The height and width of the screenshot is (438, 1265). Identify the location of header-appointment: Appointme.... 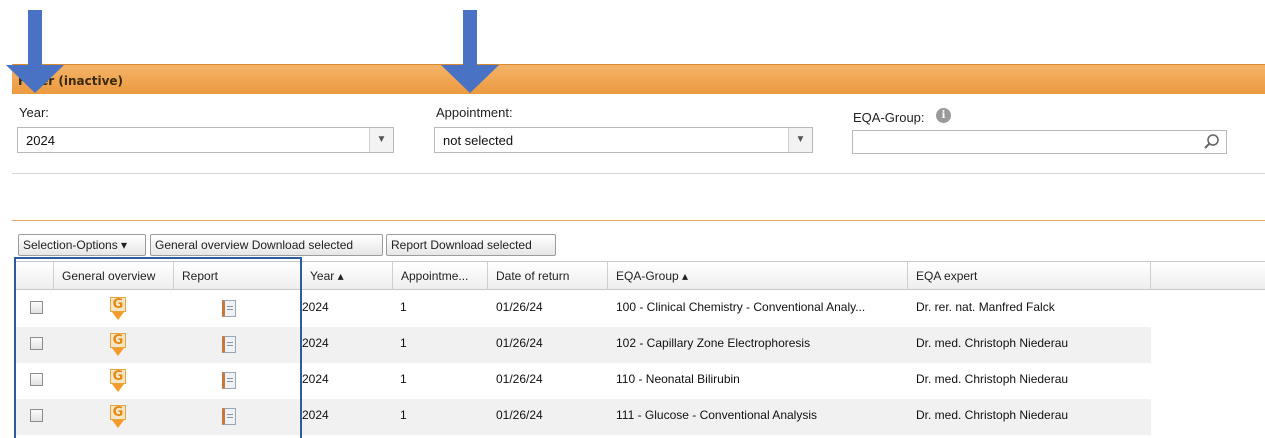
(440, 276).